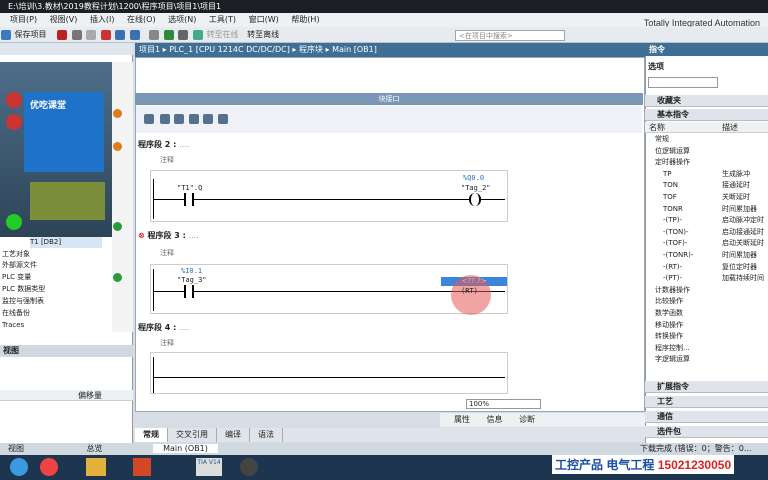 This screenshot has height=480, width=768. I want to click on network-2-comment: 注释, so click(167, 160).